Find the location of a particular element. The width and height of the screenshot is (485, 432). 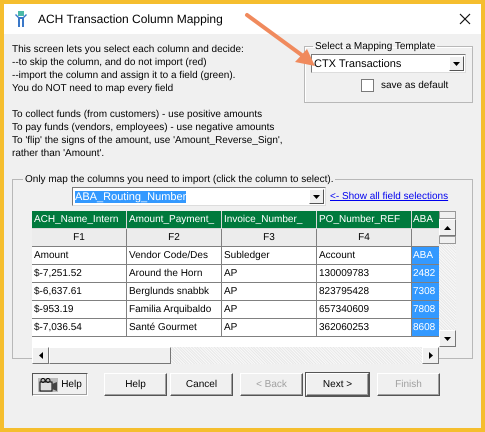

table-cell: Vendor Code/Des is located at coordinates (174, 256).